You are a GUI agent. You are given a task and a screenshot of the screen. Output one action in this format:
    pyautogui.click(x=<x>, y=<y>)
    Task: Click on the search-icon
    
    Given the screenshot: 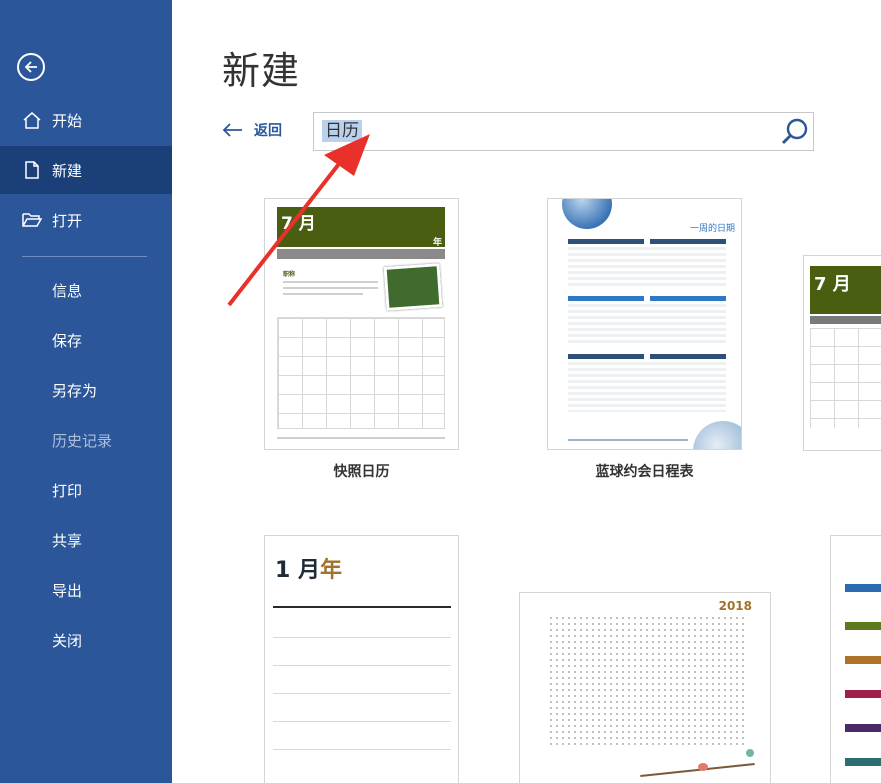 What is the action you would take?
    pyautogui.click(x=795, y=132)
    